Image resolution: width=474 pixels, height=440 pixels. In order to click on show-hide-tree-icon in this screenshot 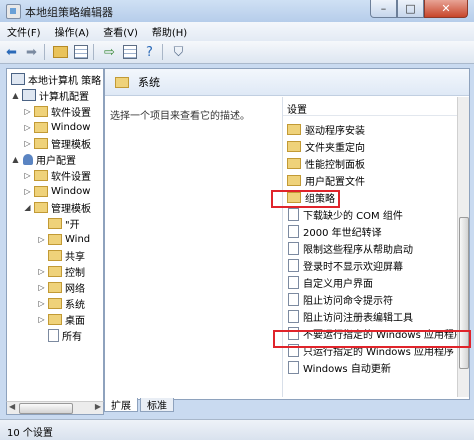, I will do `click(80, 52)`.